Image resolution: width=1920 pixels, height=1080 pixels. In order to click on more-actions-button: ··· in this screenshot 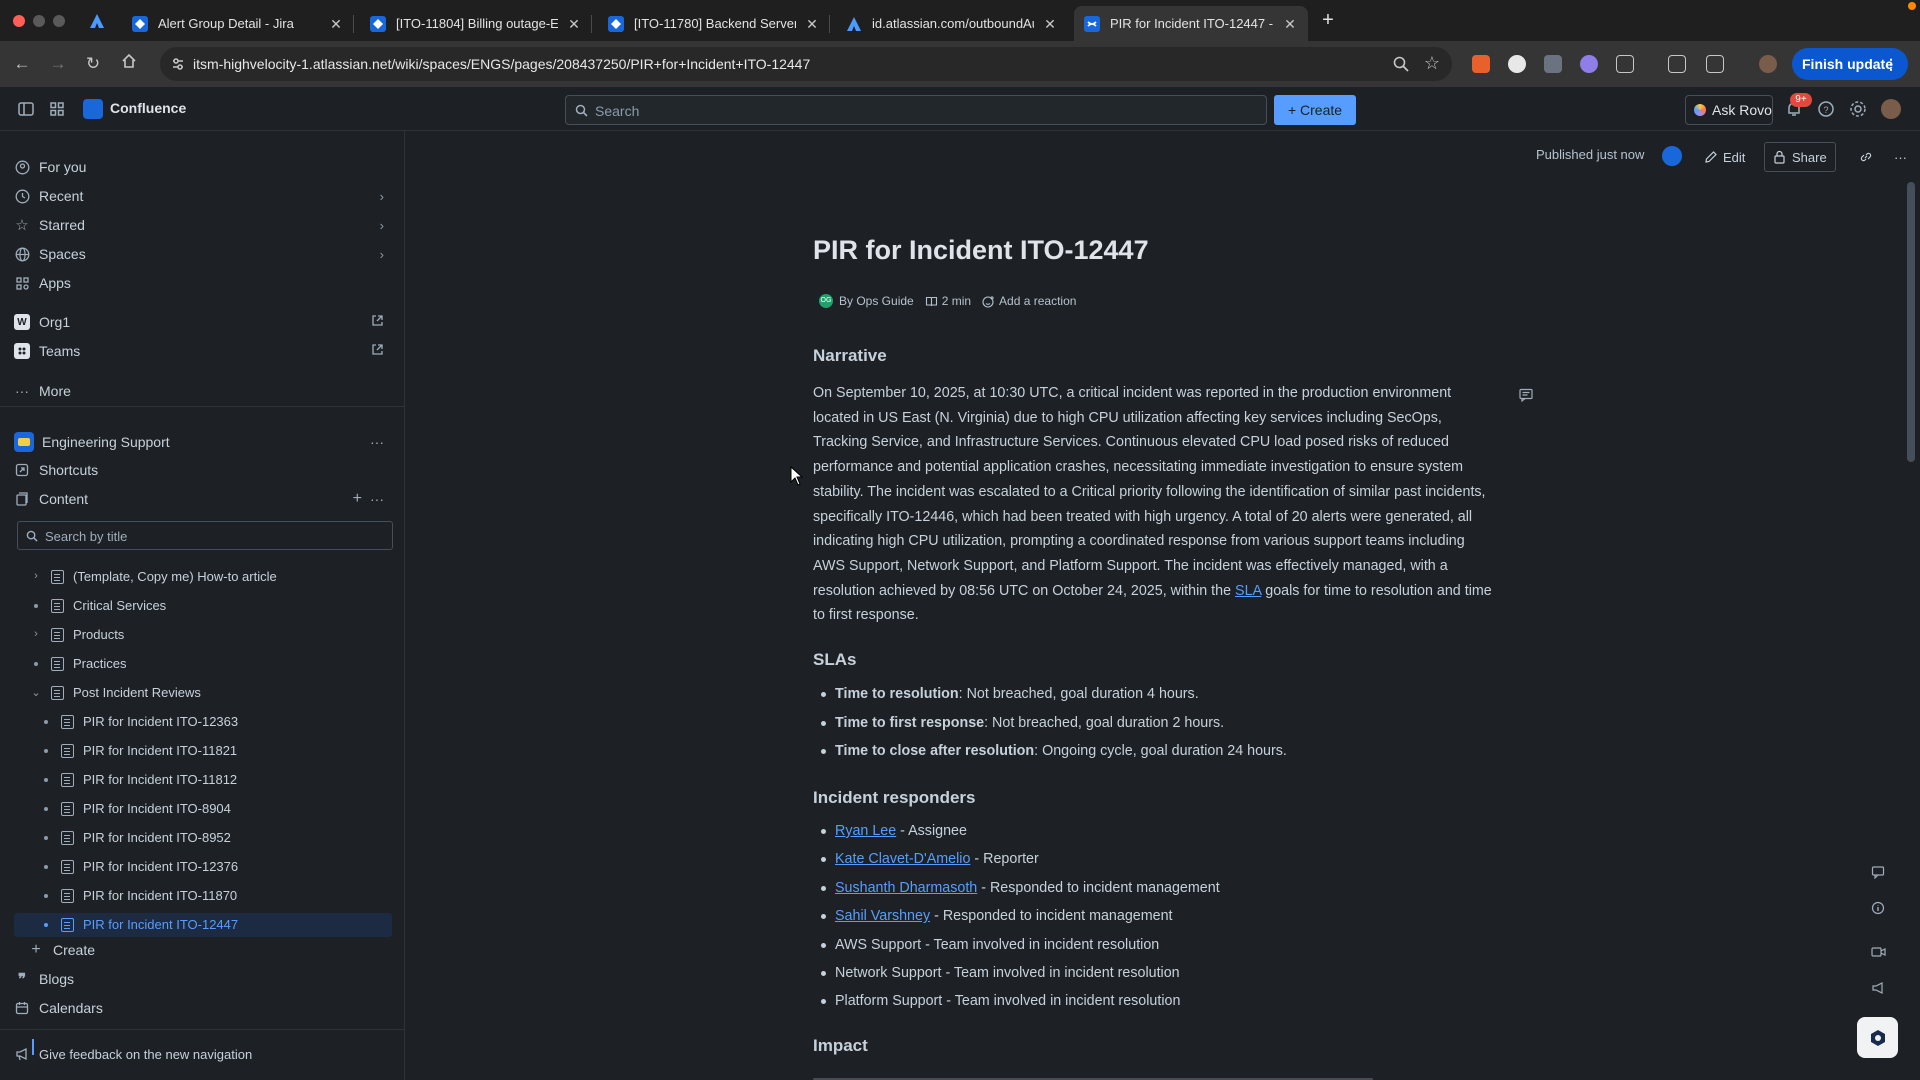, I will do `click(1900, 157)`.